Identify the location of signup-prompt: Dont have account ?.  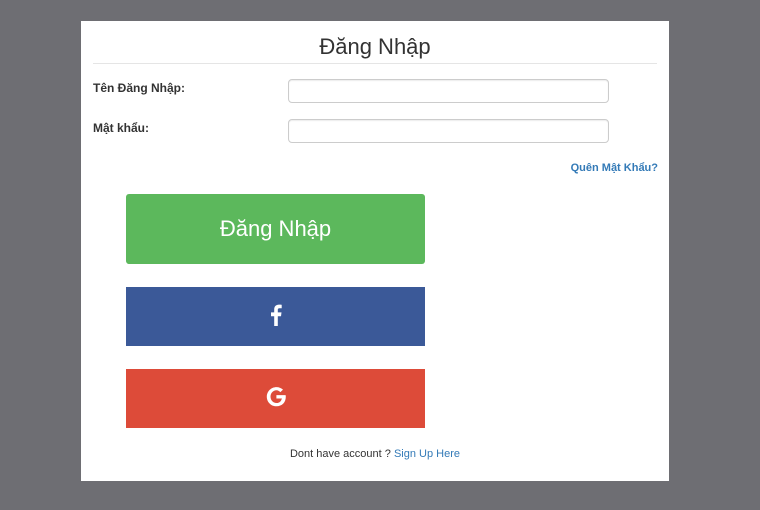
(340, 454).